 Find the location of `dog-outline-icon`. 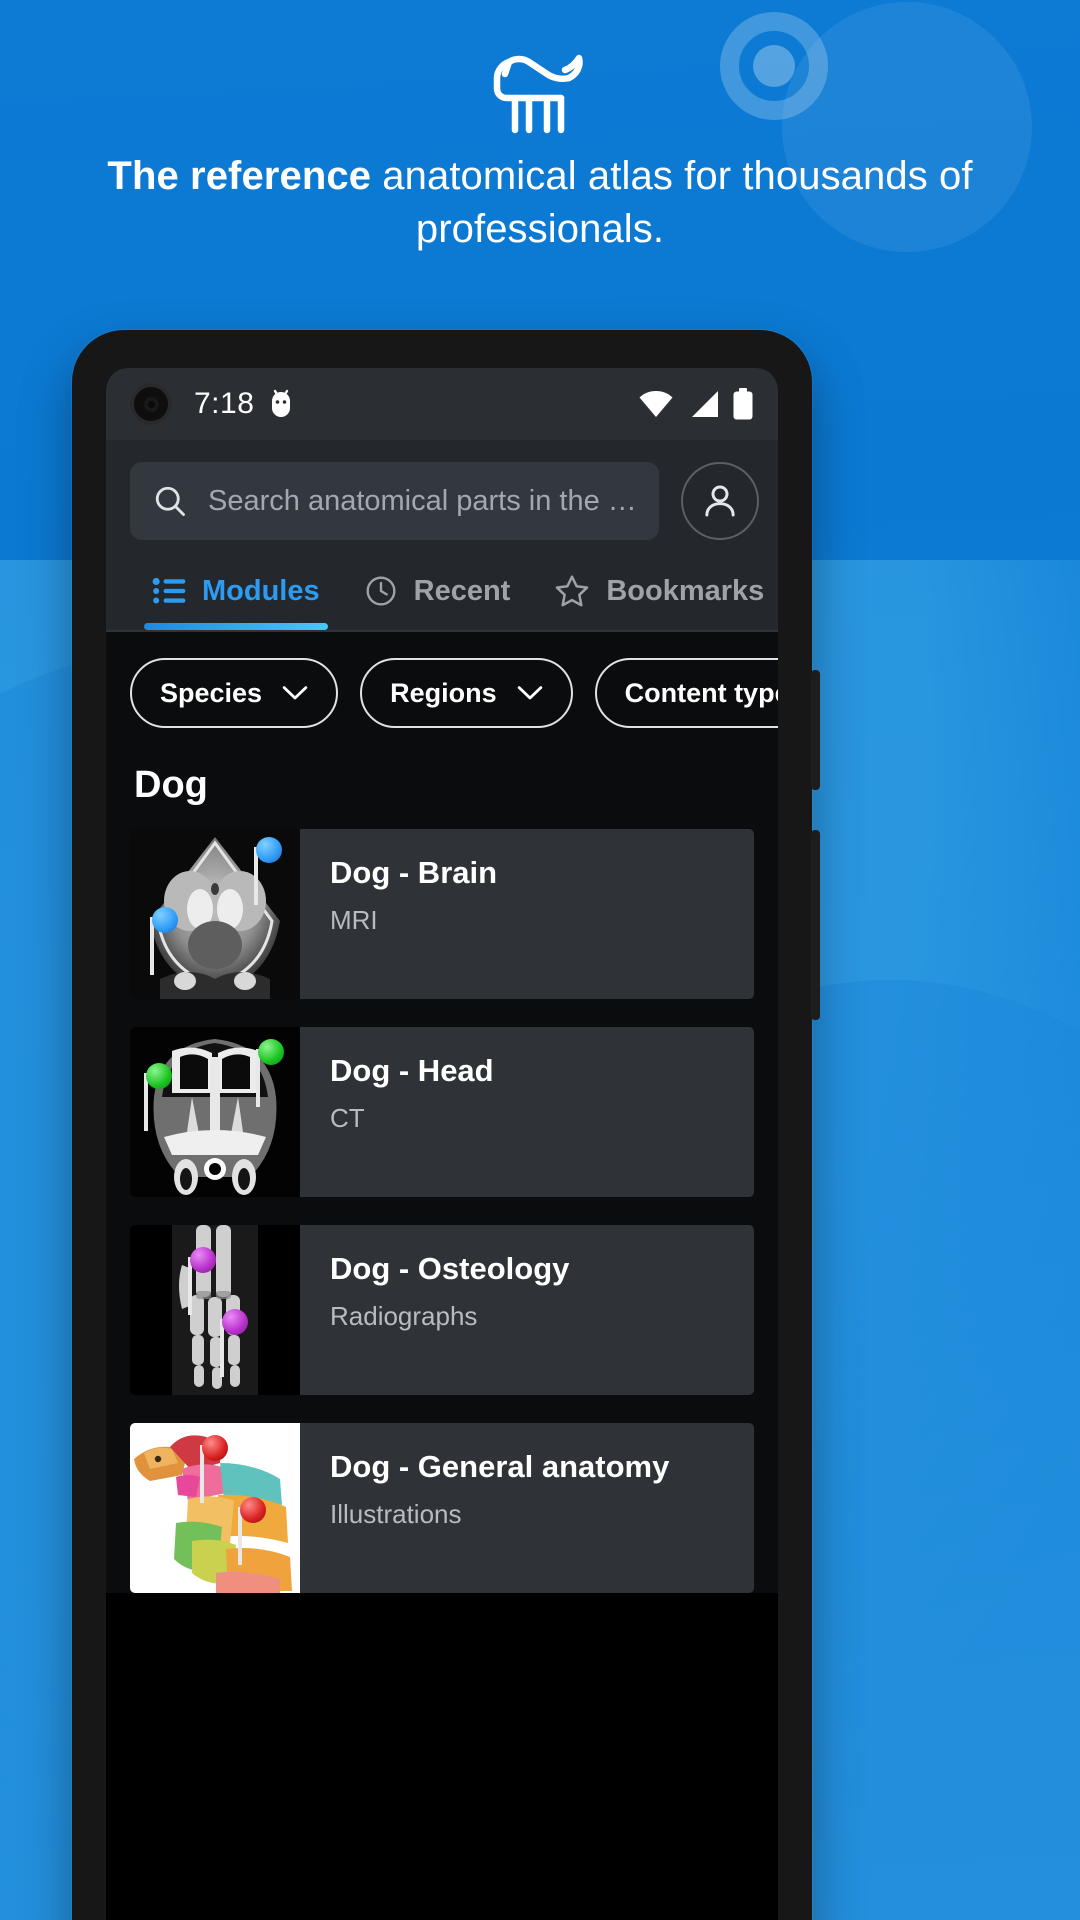

dog-outline-icon is located at coordinates (540, 96).